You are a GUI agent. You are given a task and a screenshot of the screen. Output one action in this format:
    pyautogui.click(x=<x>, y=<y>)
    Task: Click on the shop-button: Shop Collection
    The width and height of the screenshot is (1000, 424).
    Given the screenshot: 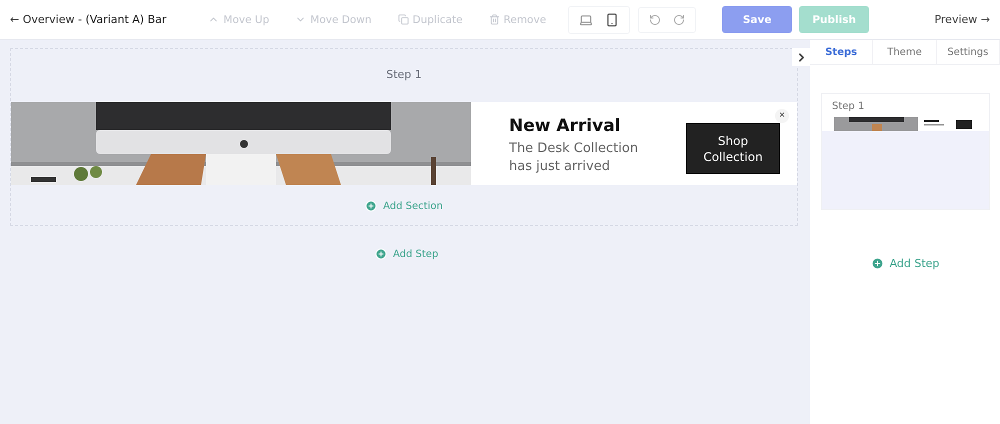 What is the action you would take?
    pyautogui.click(x=733, y=148)
    